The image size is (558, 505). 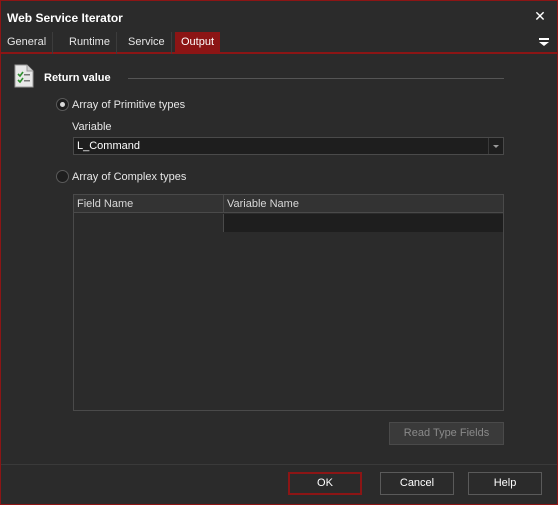 I want to click on close-button: ✕, so click(x=540, y=16).